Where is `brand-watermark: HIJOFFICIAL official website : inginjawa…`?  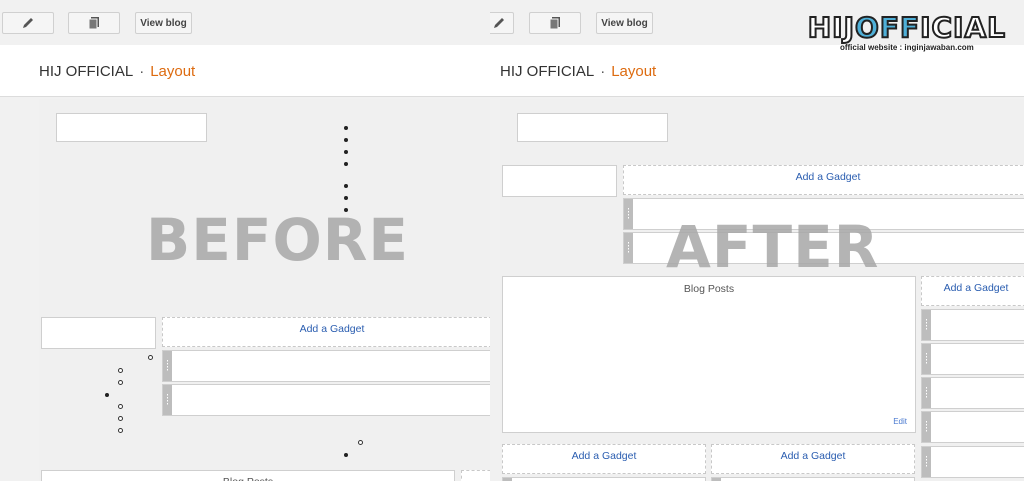 brand-watermark: HIJOFFICIAL official website : inginjawa… is located at coordinates (906, 32).